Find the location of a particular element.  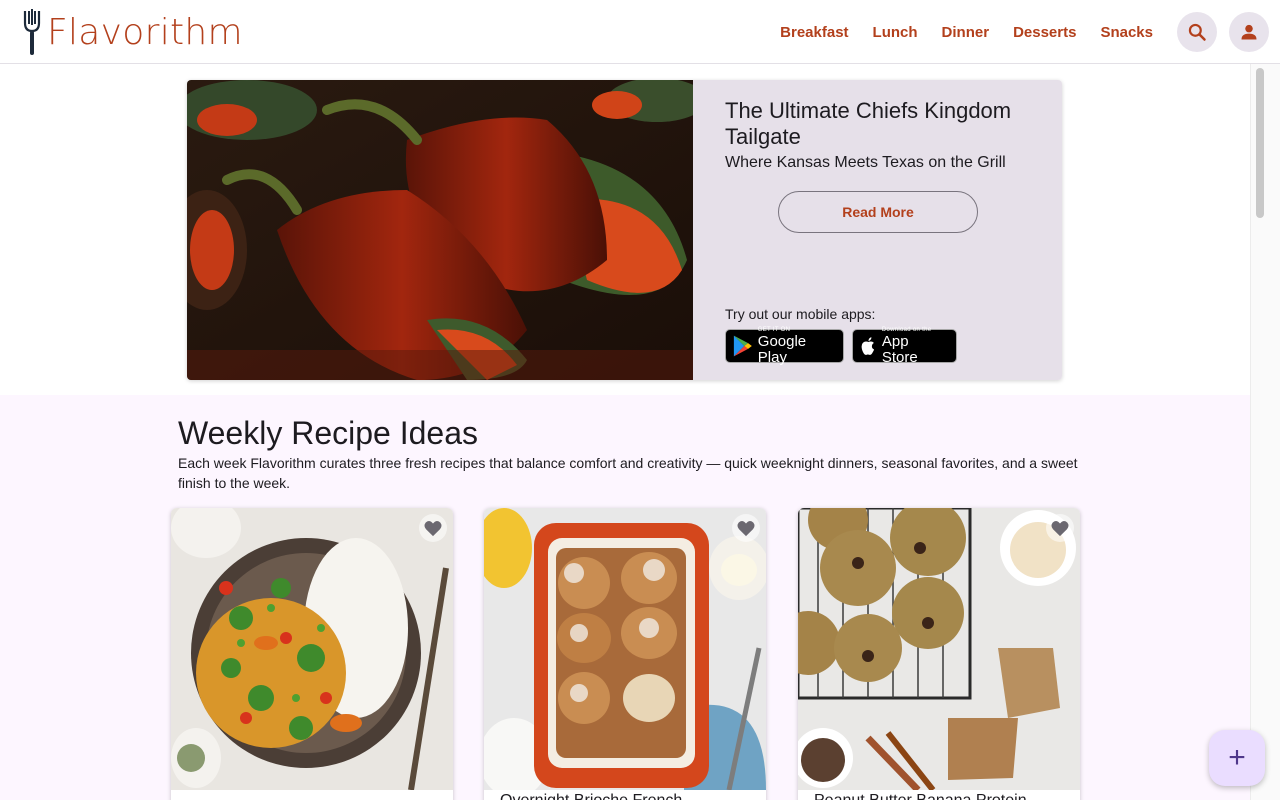

account-button is located at coordinates (1249, 32).